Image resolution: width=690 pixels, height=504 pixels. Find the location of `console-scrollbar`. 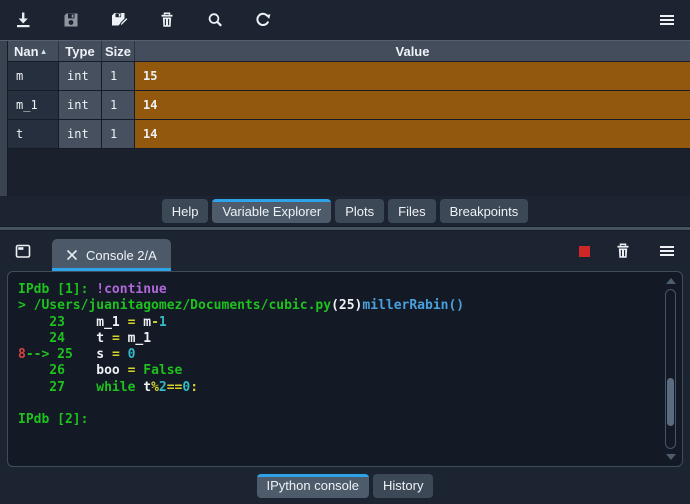

console-scrollbar is located at coordinates (671, 369).